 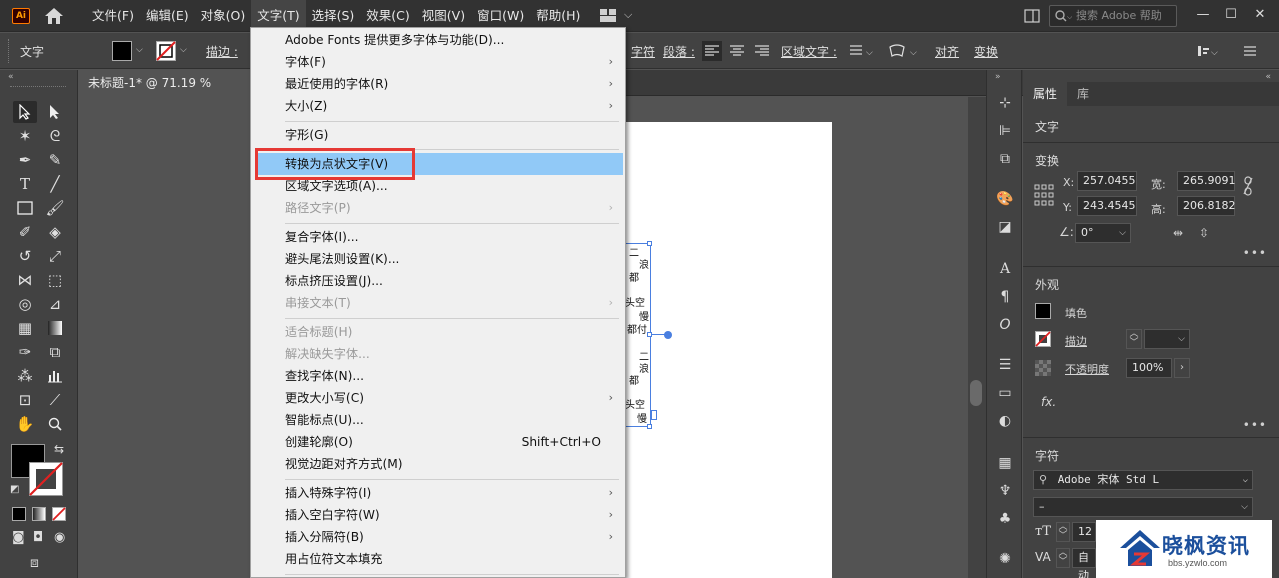 I want to click on help-search-input: ⌵ 搜索 Adobe 帮助, so click(x=1113, y=16).